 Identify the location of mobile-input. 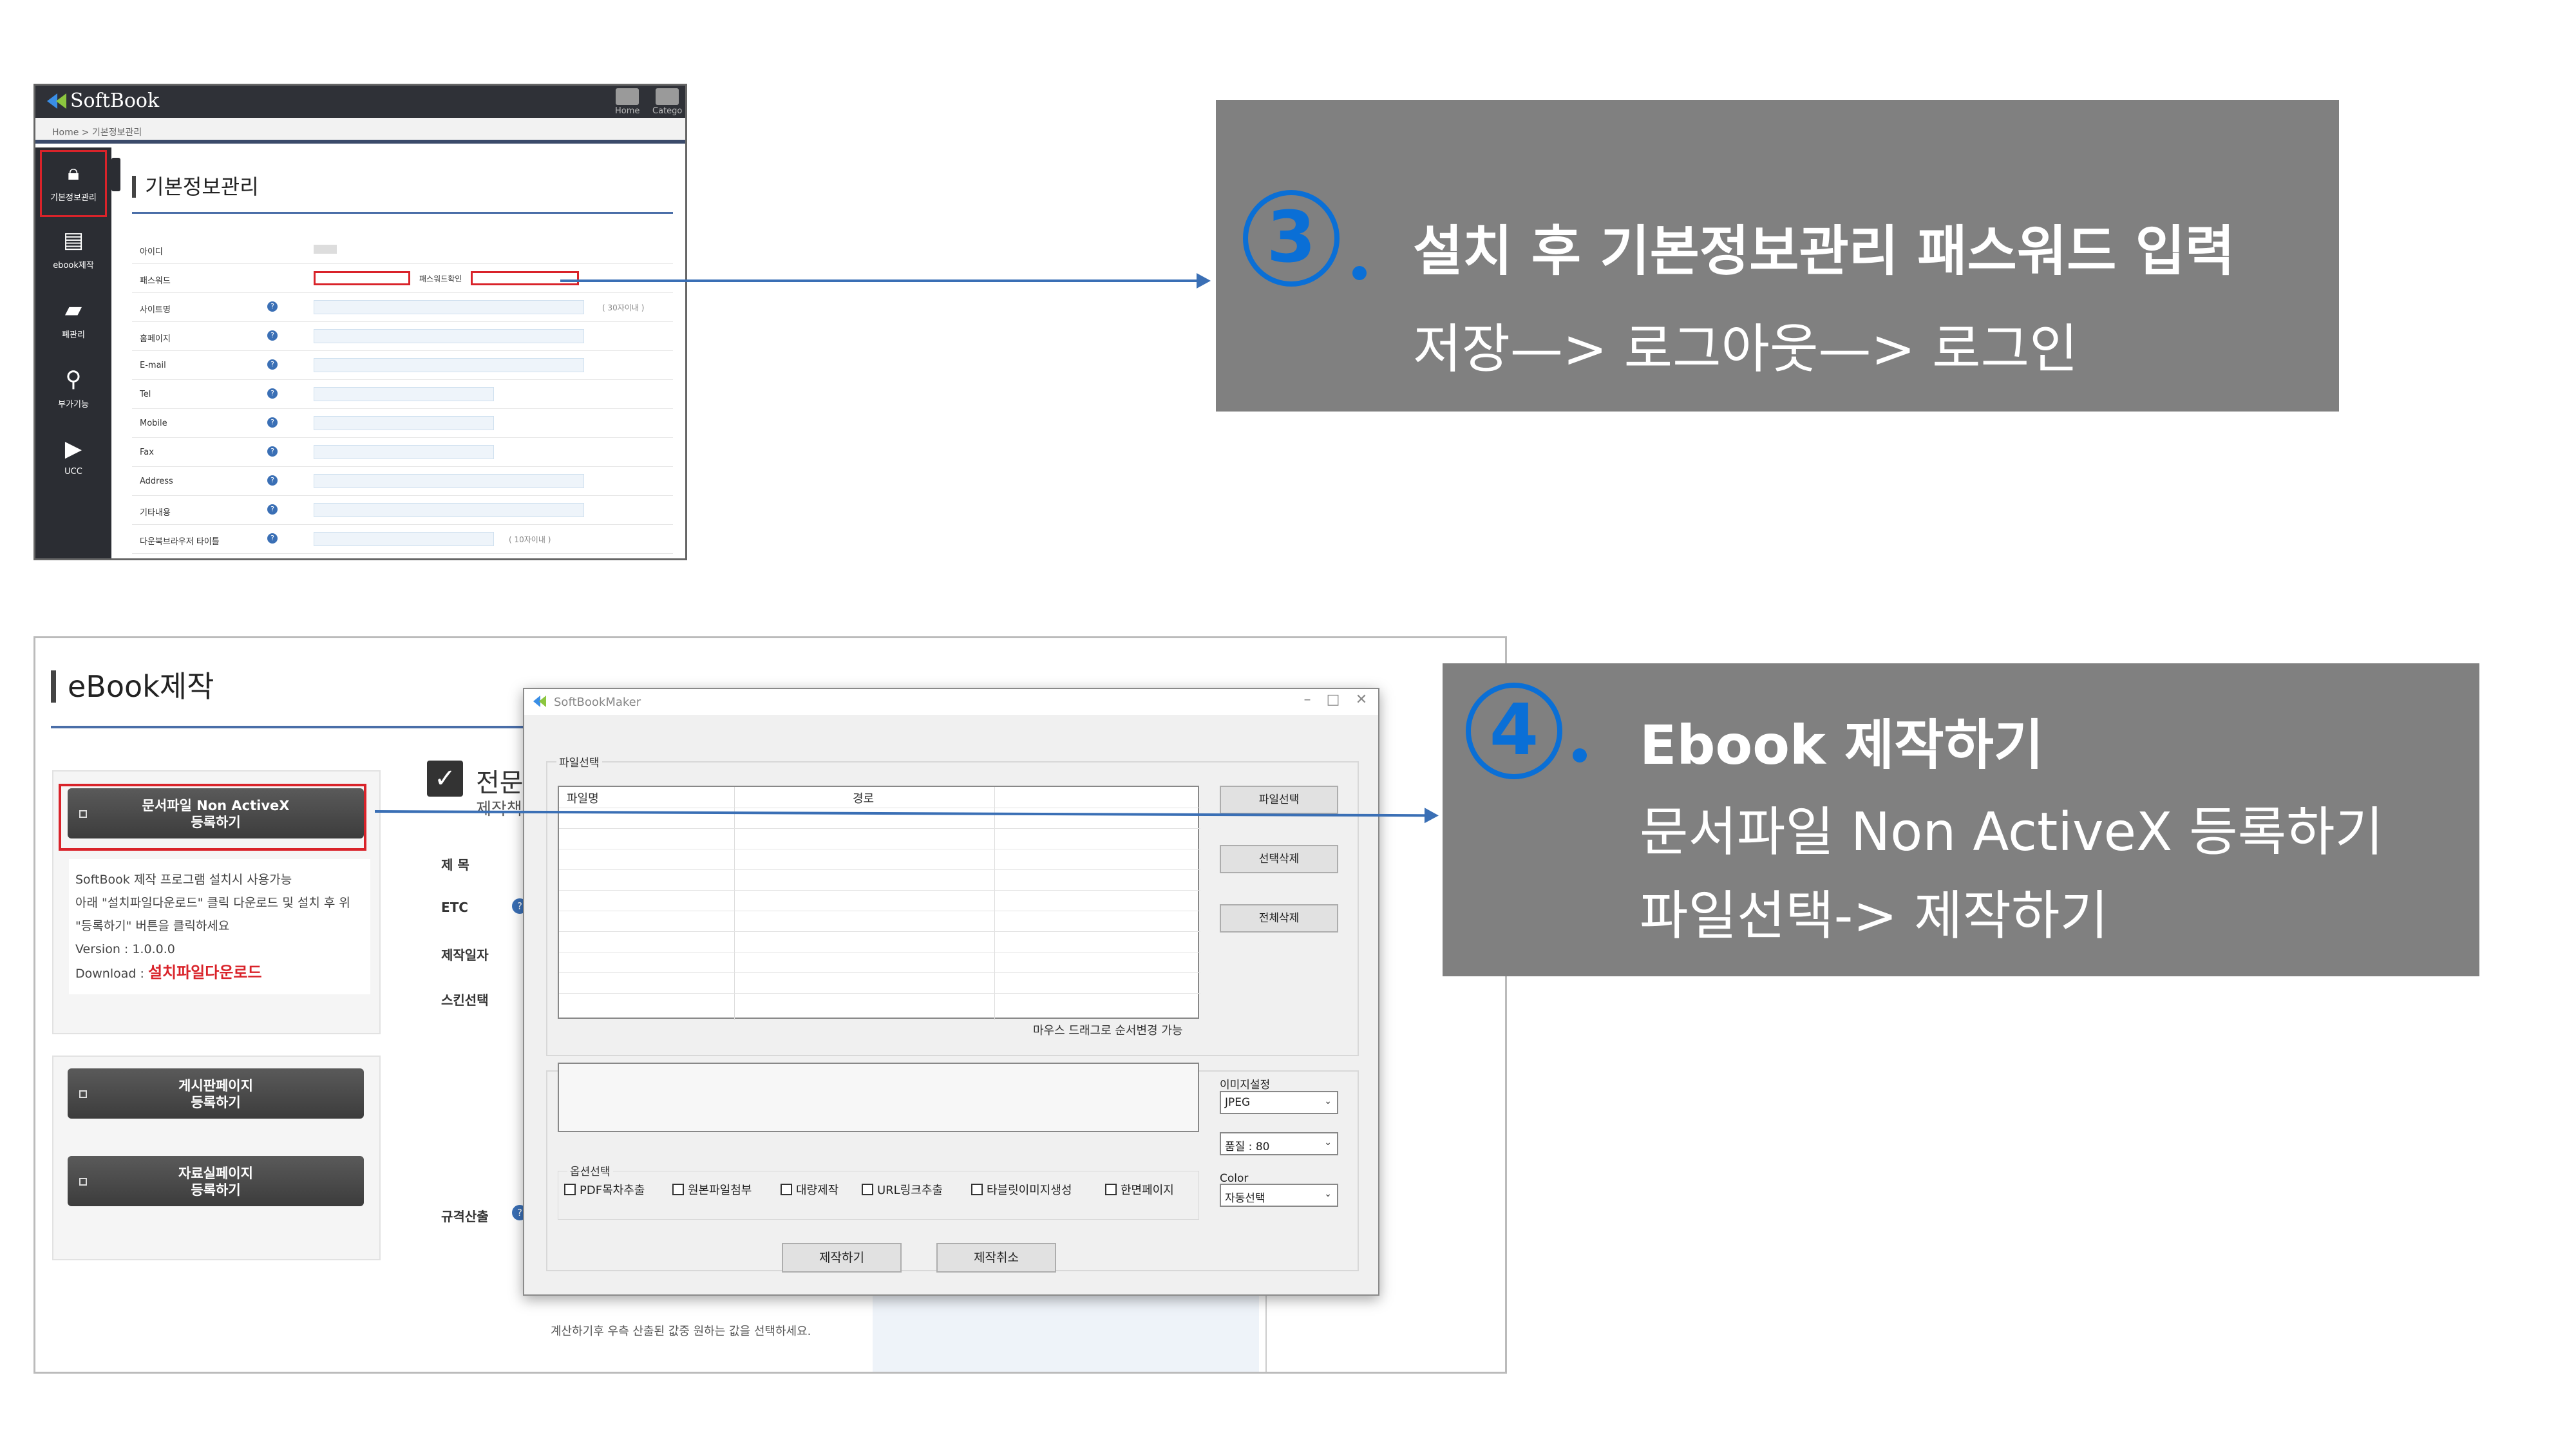
(404, 423).